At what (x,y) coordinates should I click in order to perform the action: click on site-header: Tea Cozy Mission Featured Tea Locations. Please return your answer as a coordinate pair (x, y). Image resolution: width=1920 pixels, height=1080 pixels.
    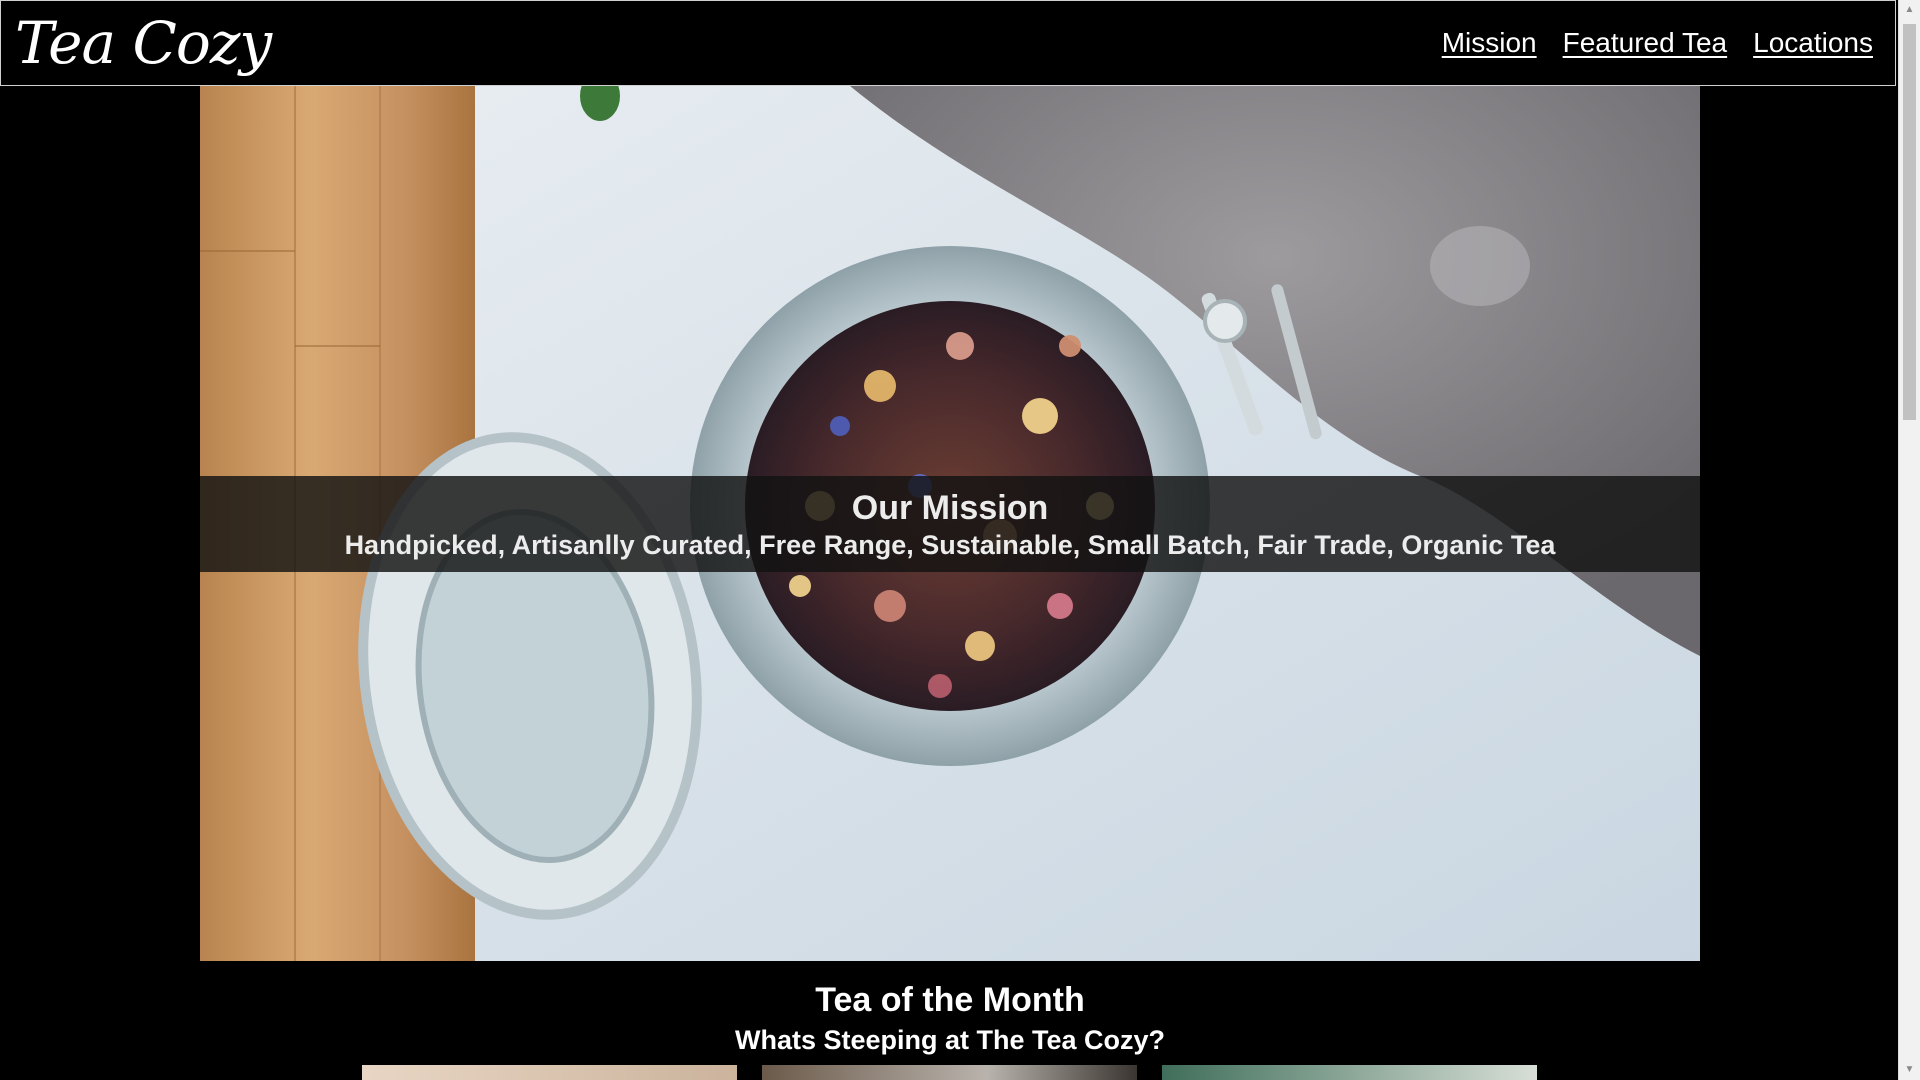
    Looking at the image, I should click on (948, 43).